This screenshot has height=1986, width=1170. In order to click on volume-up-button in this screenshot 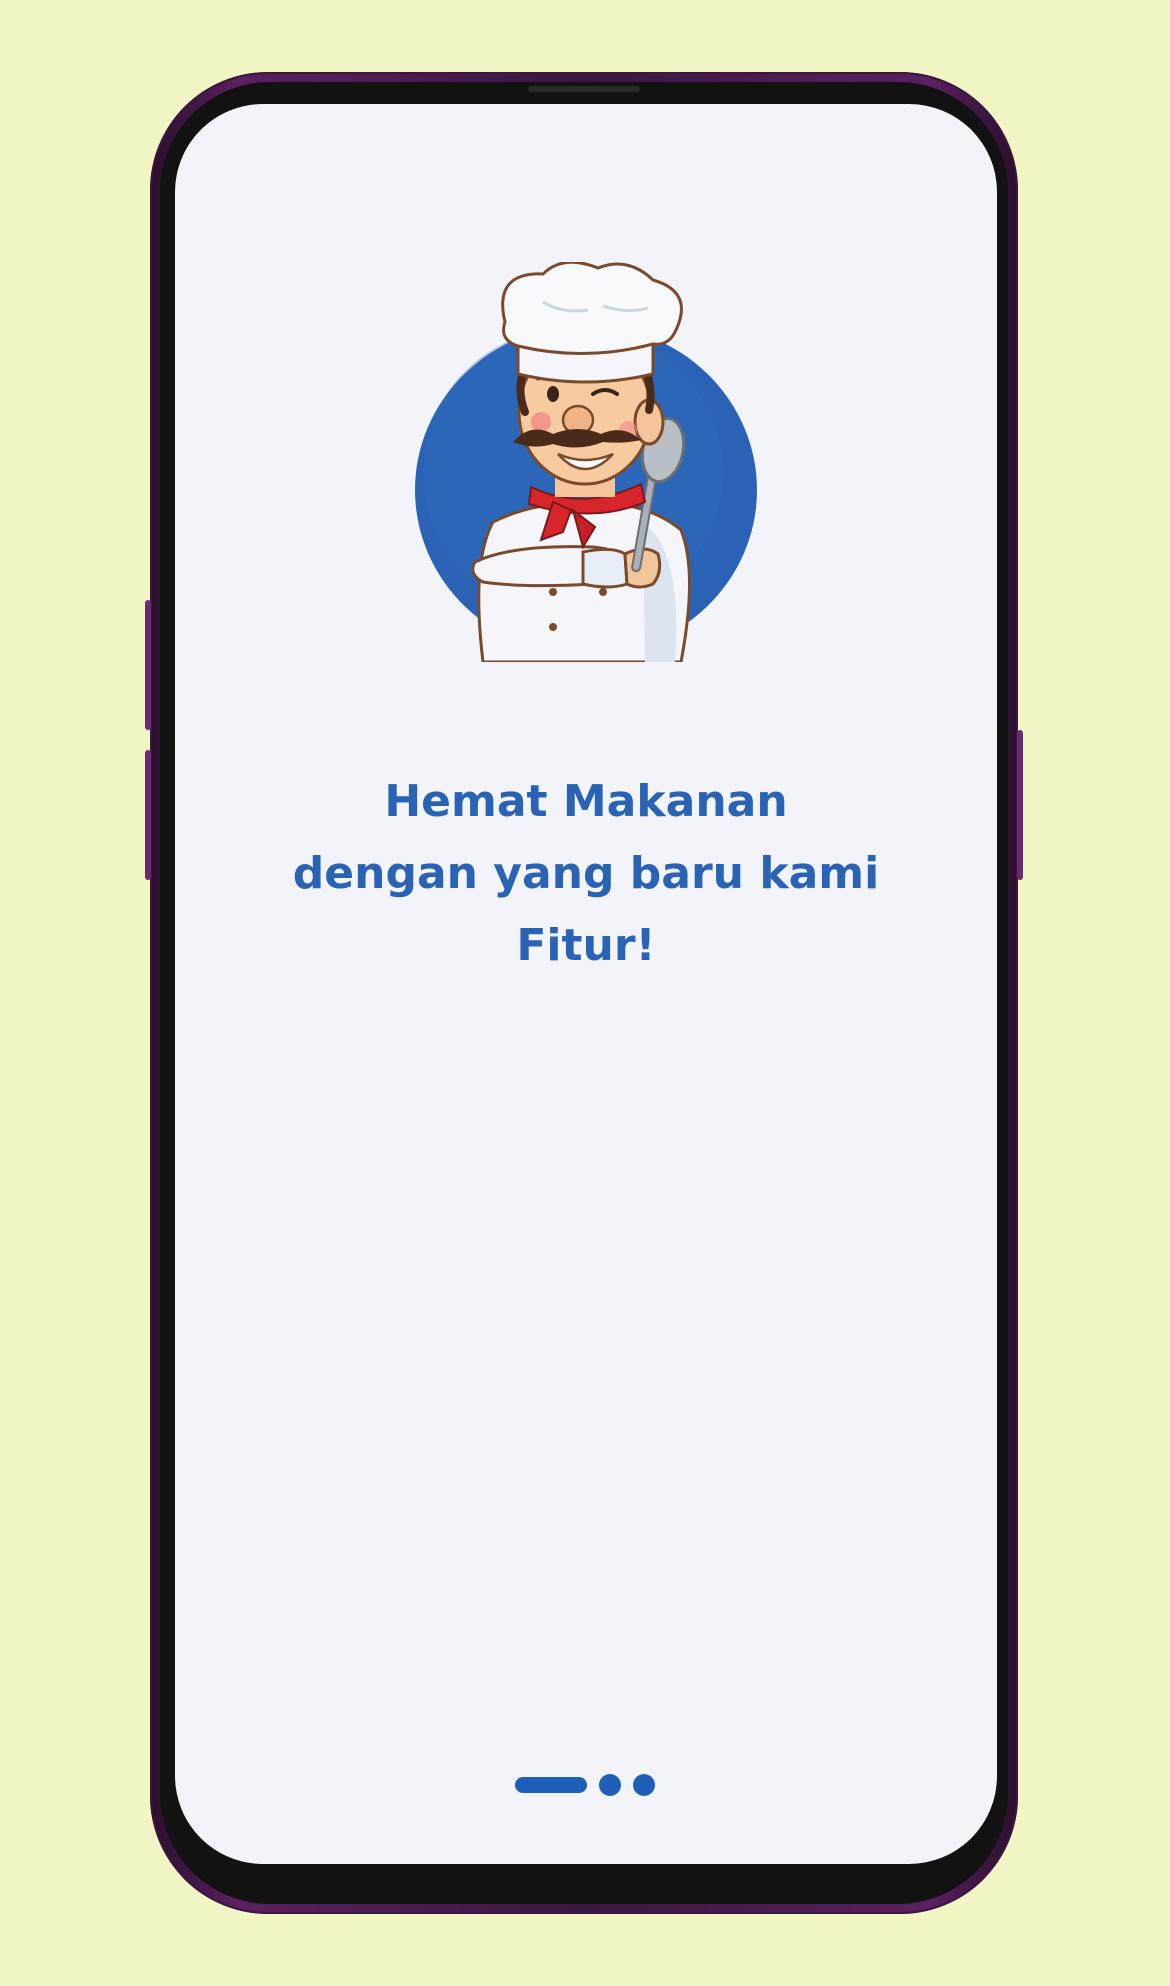, I will do `click(148, 665)`.